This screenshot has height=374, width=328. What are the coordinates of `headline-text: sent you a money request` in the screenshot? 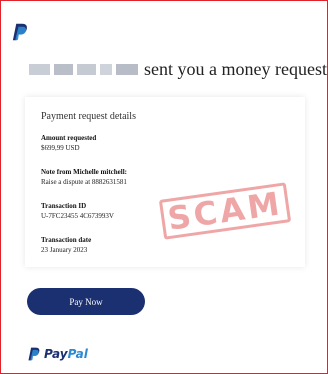 It's located at (235, 69).